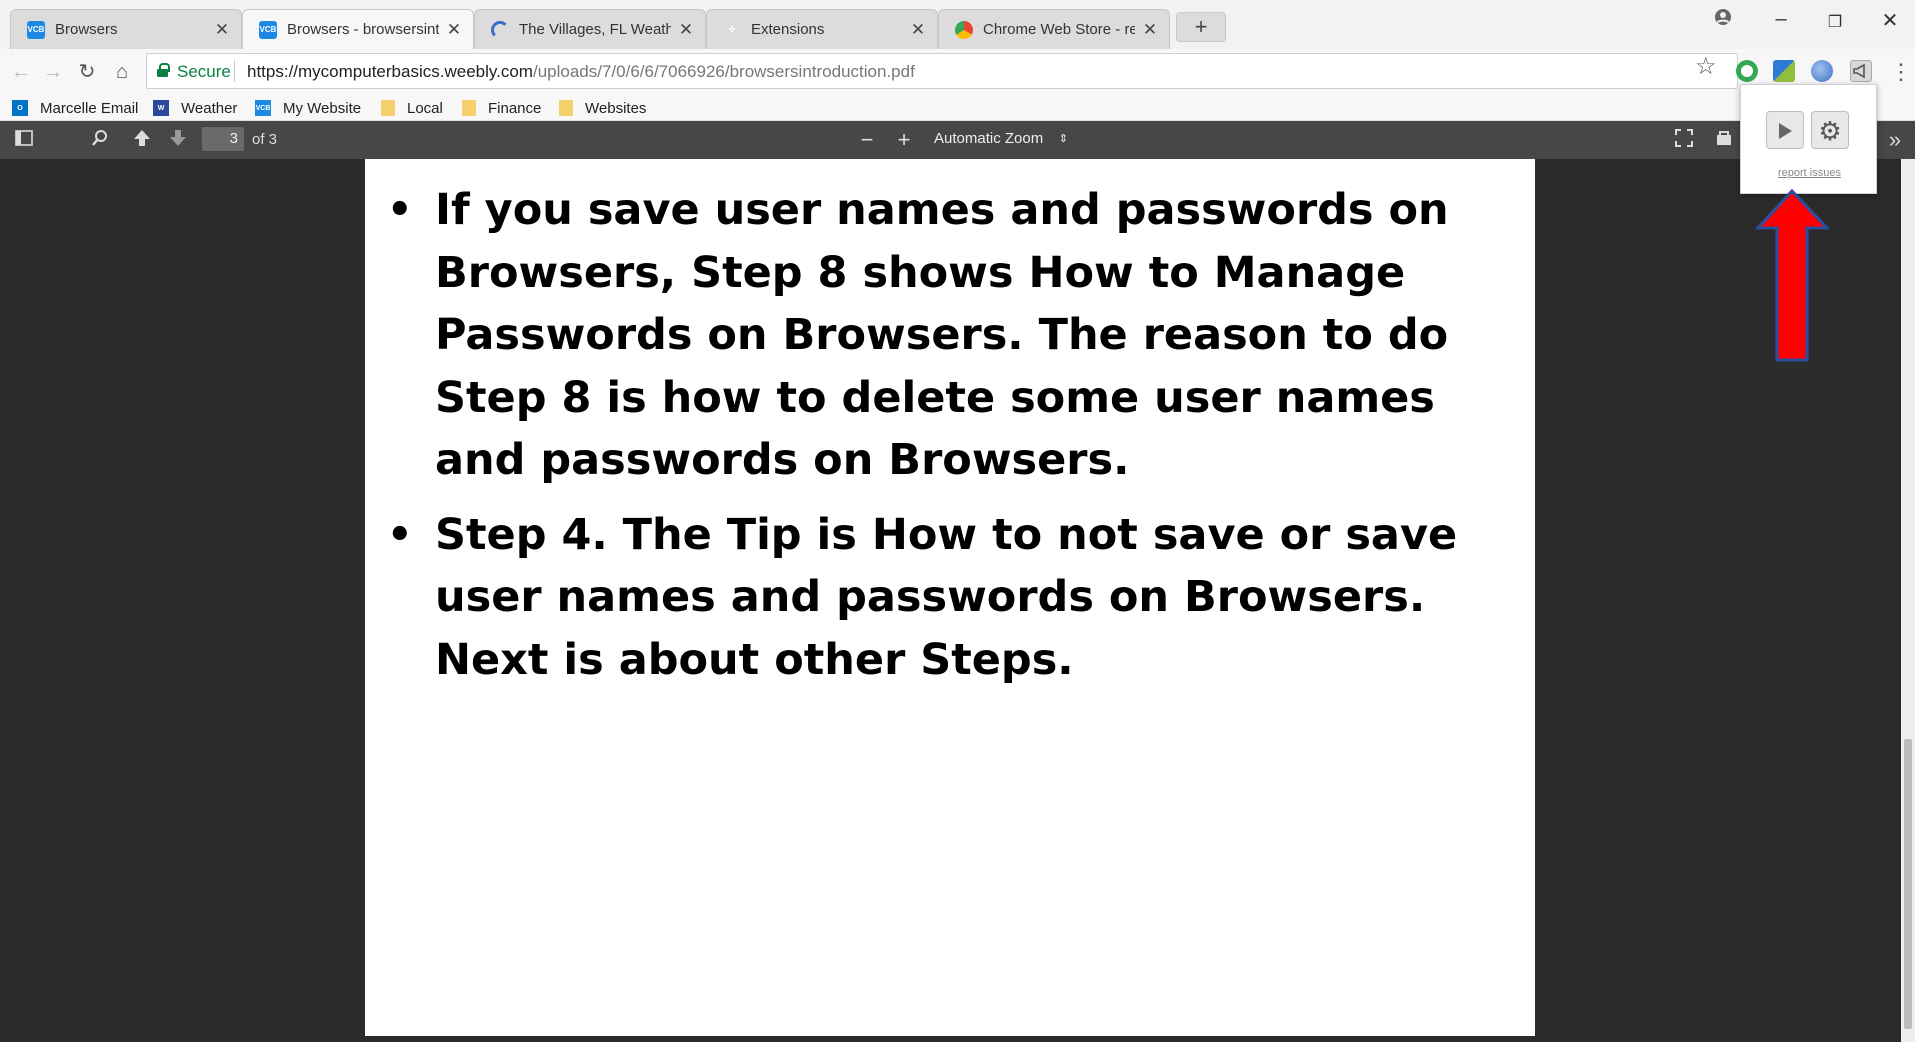 The image size is (1915, 1042). I want to click on open-file-icon, so click(1724, 140).